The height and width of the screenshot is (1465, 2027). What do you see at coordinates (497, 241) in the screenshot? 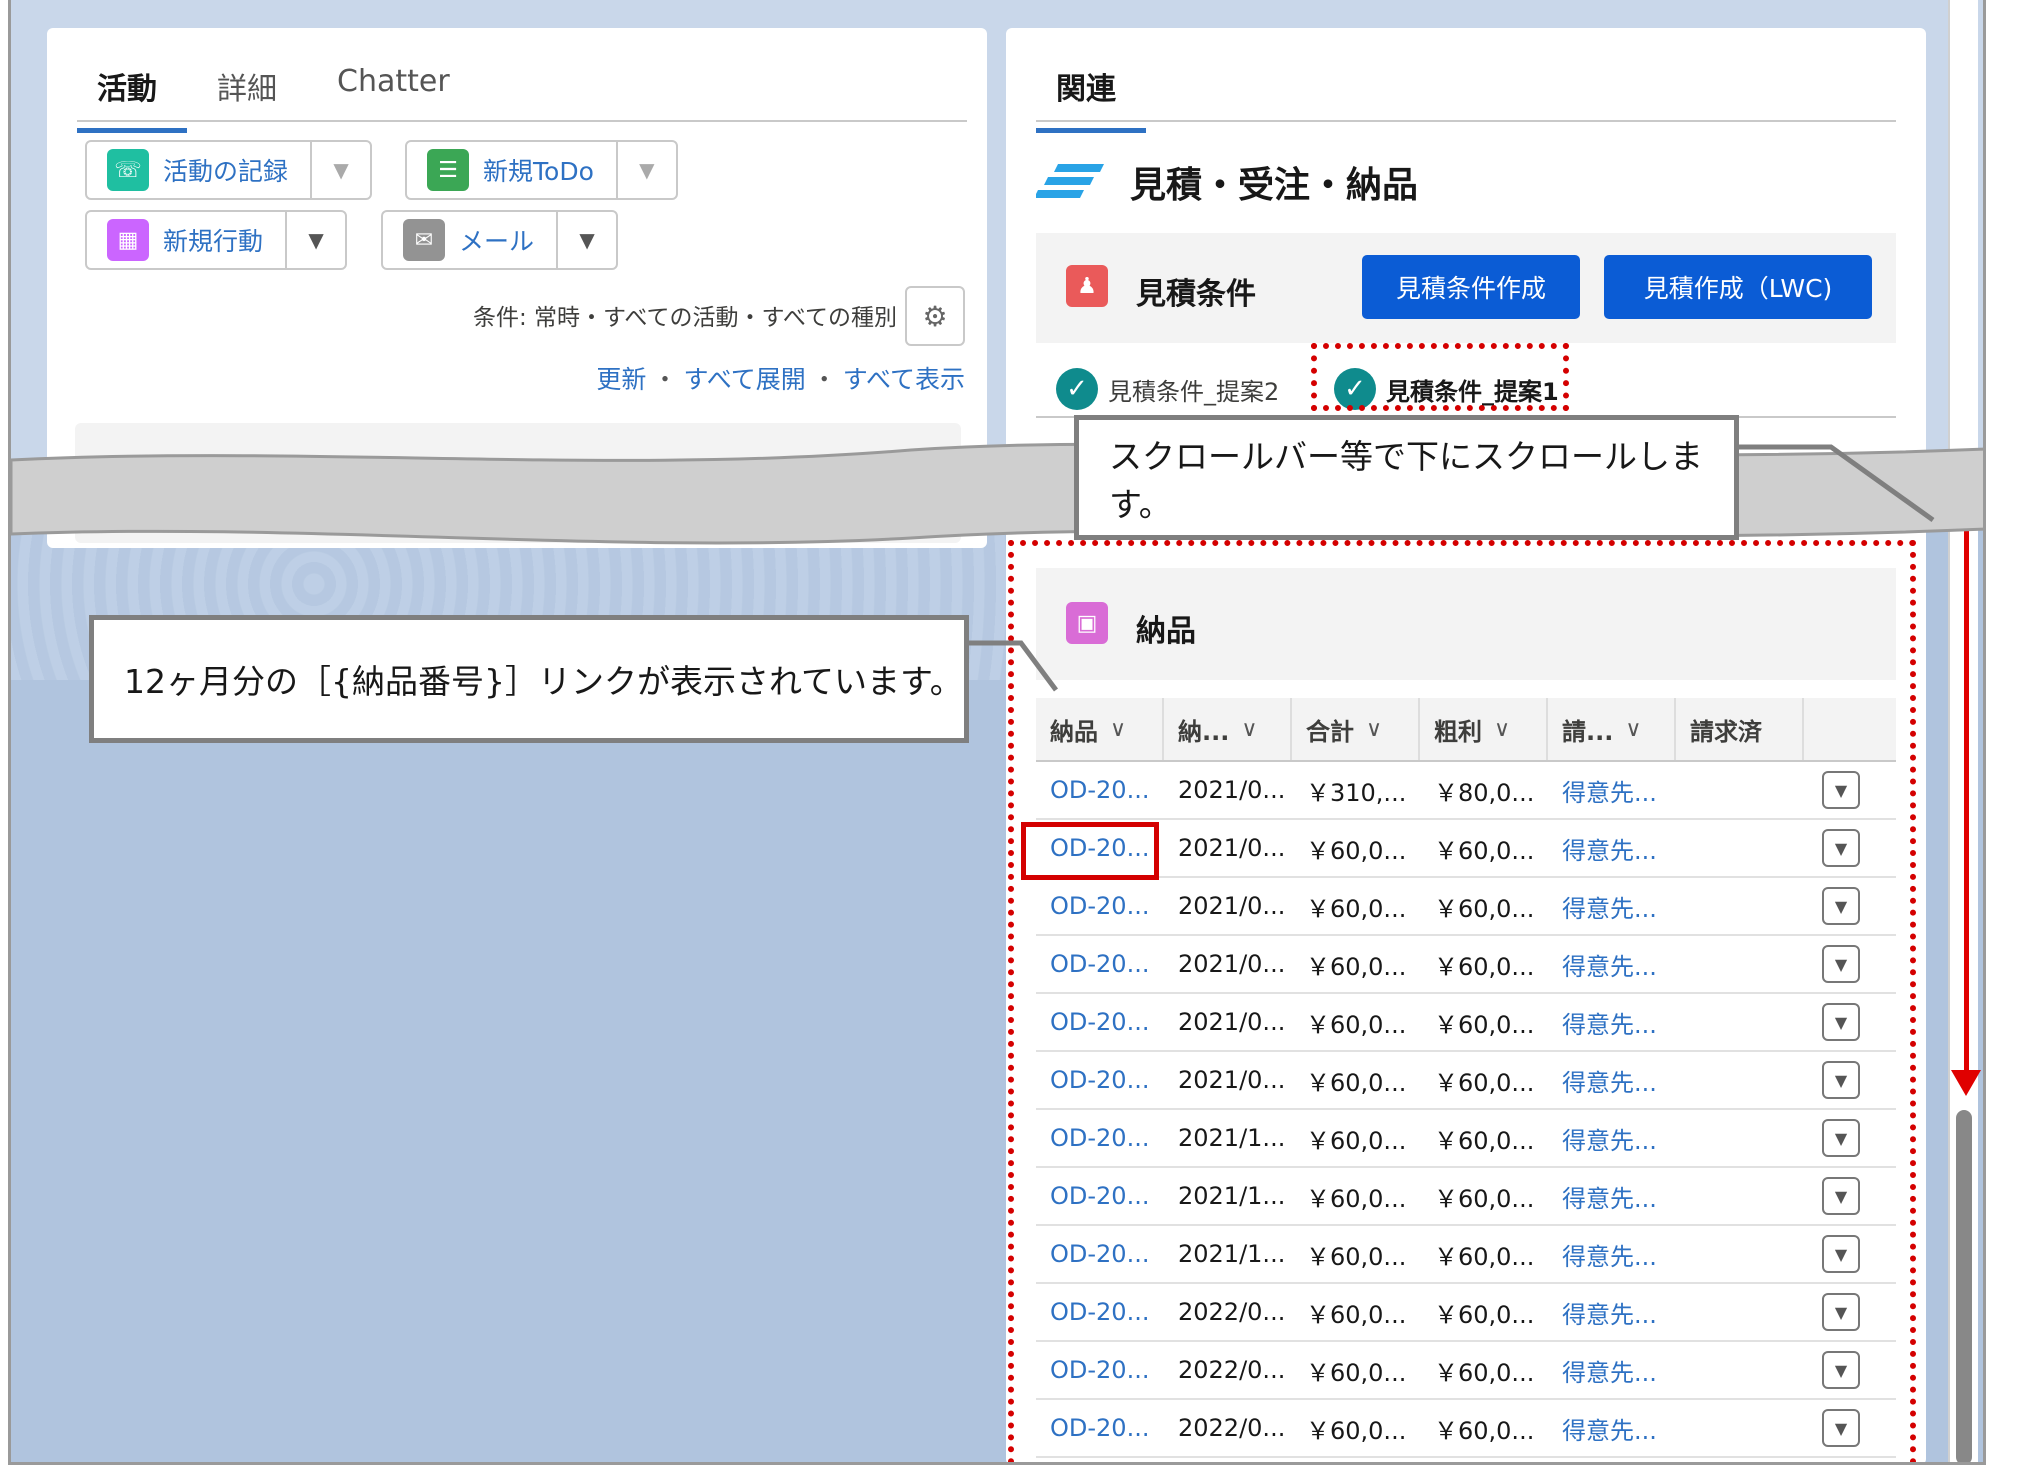
I see `email-label: メール` at bounding box center [497, 241].